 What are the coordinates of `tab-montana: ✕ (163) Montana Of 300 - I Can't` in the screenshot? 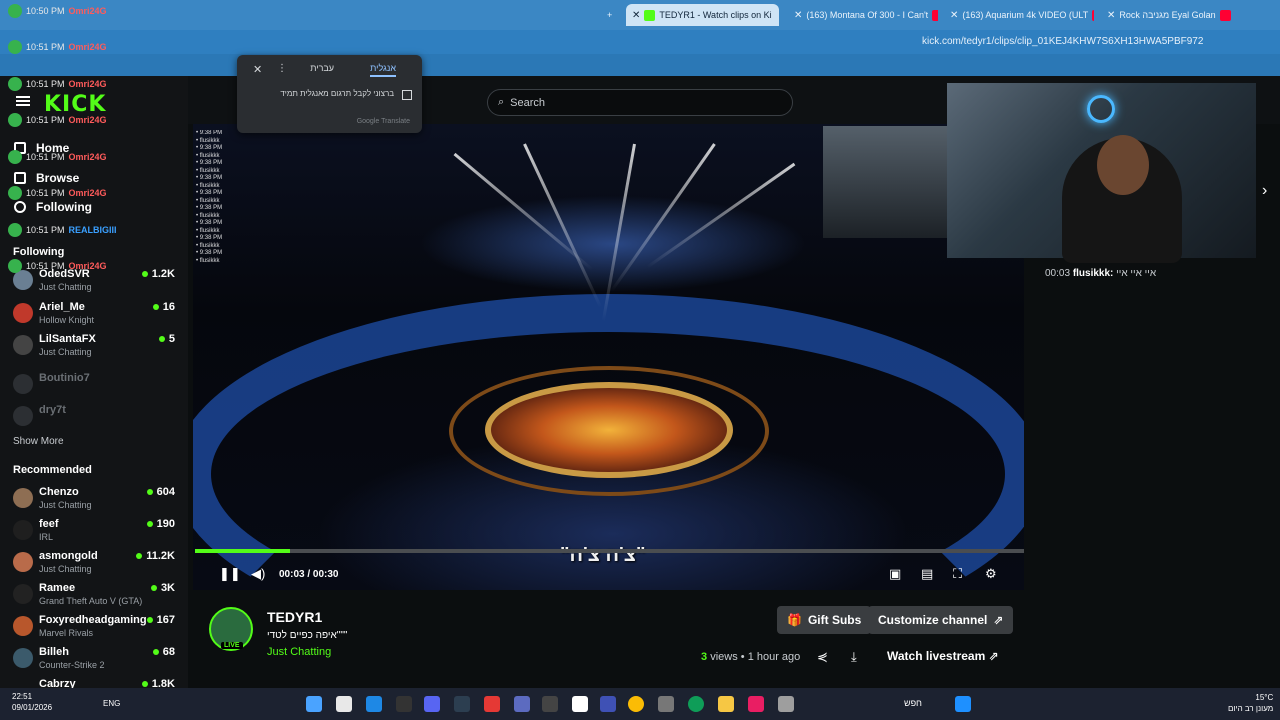 It's located at (863, 15).